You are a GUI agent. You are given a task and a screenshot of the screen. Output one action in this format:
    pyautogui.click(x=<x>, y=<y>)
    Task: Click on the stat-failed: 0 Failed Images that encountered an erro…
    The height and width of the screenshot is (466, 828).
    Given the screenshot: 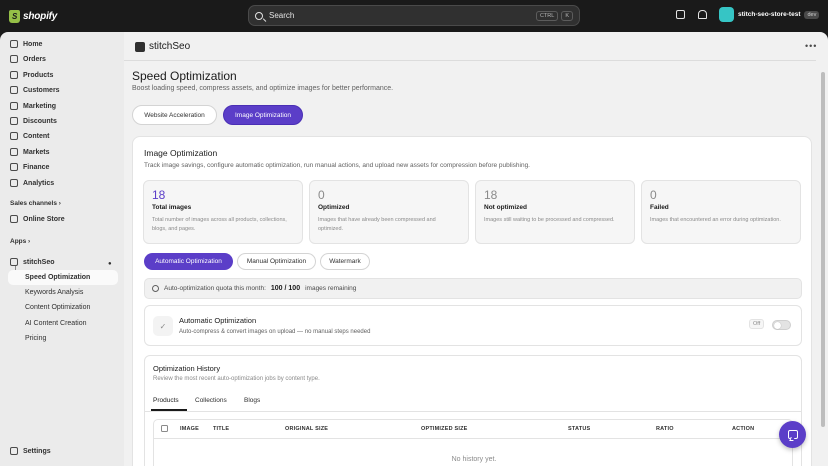 What is the action you would take?
    pyautogui.click(x=721, y=212)
    